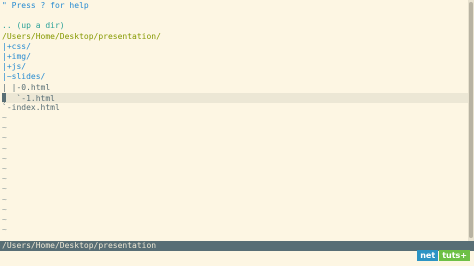  What do you see at coordinates (79, 245) in the screenshot?
I see `status-path: /Users/Home/Desktop/presentation` at bounding box center [79, 245].